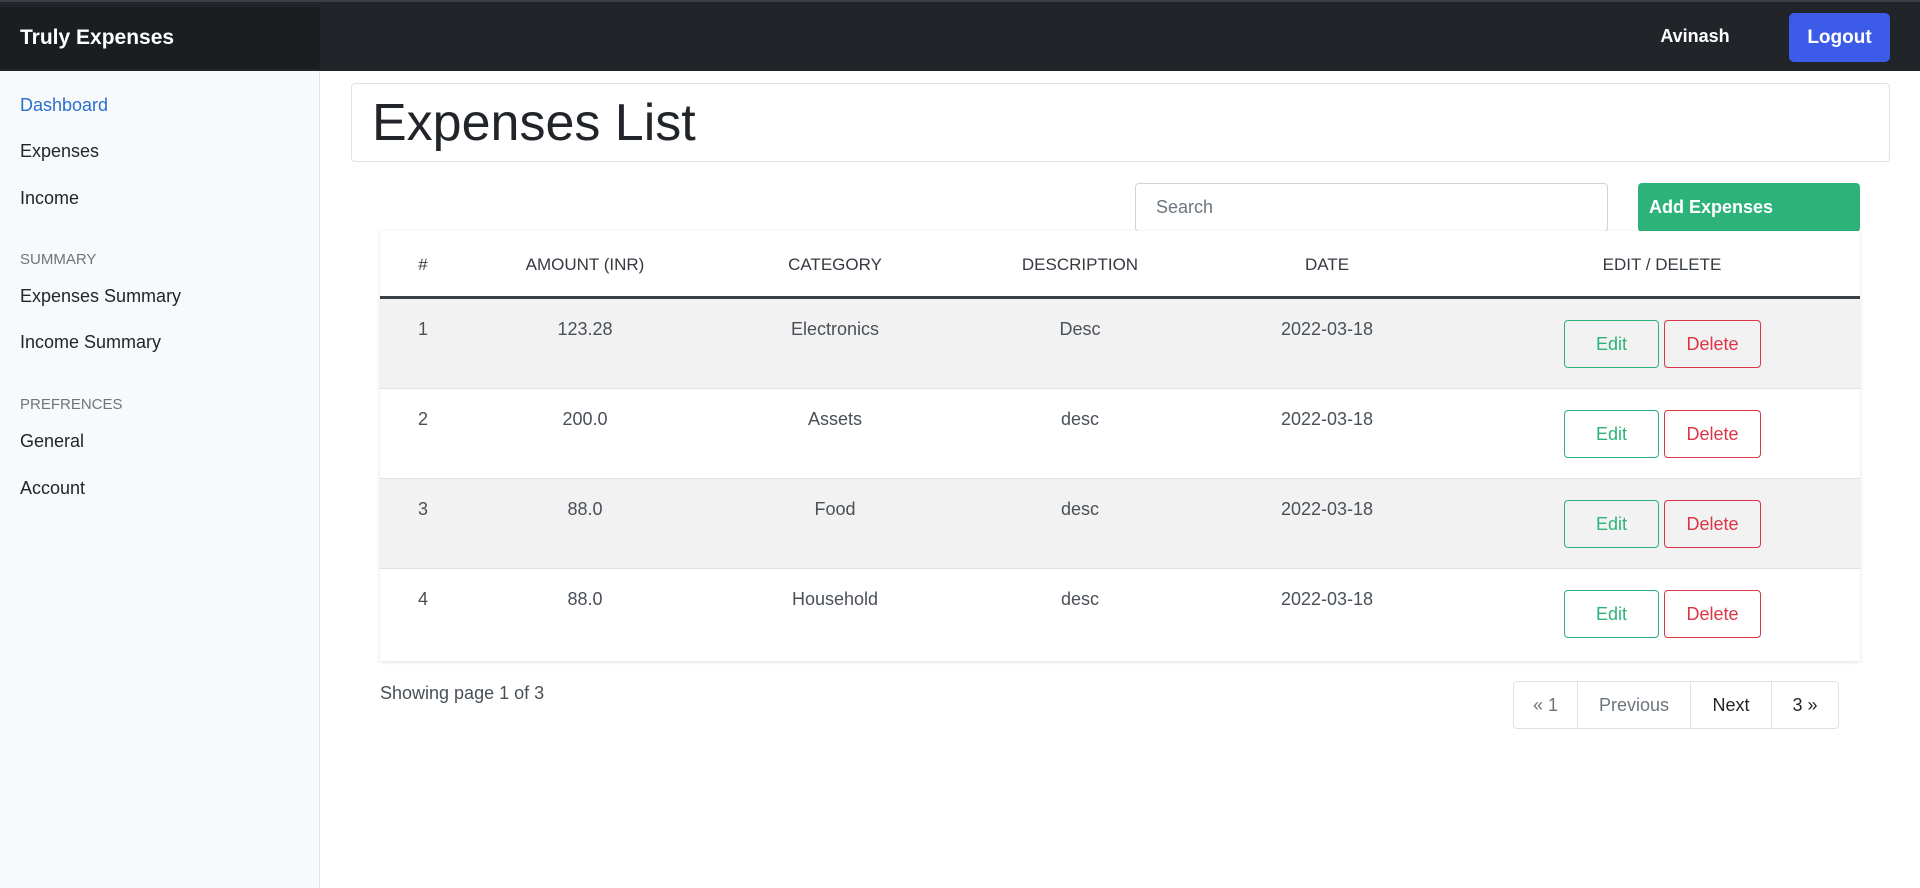 This screenshot has width=1920, height=888. Describe the element at coordinates (59, 151) in the screenshot. I see `sidebar-item-expenses: Expenses` at that location.